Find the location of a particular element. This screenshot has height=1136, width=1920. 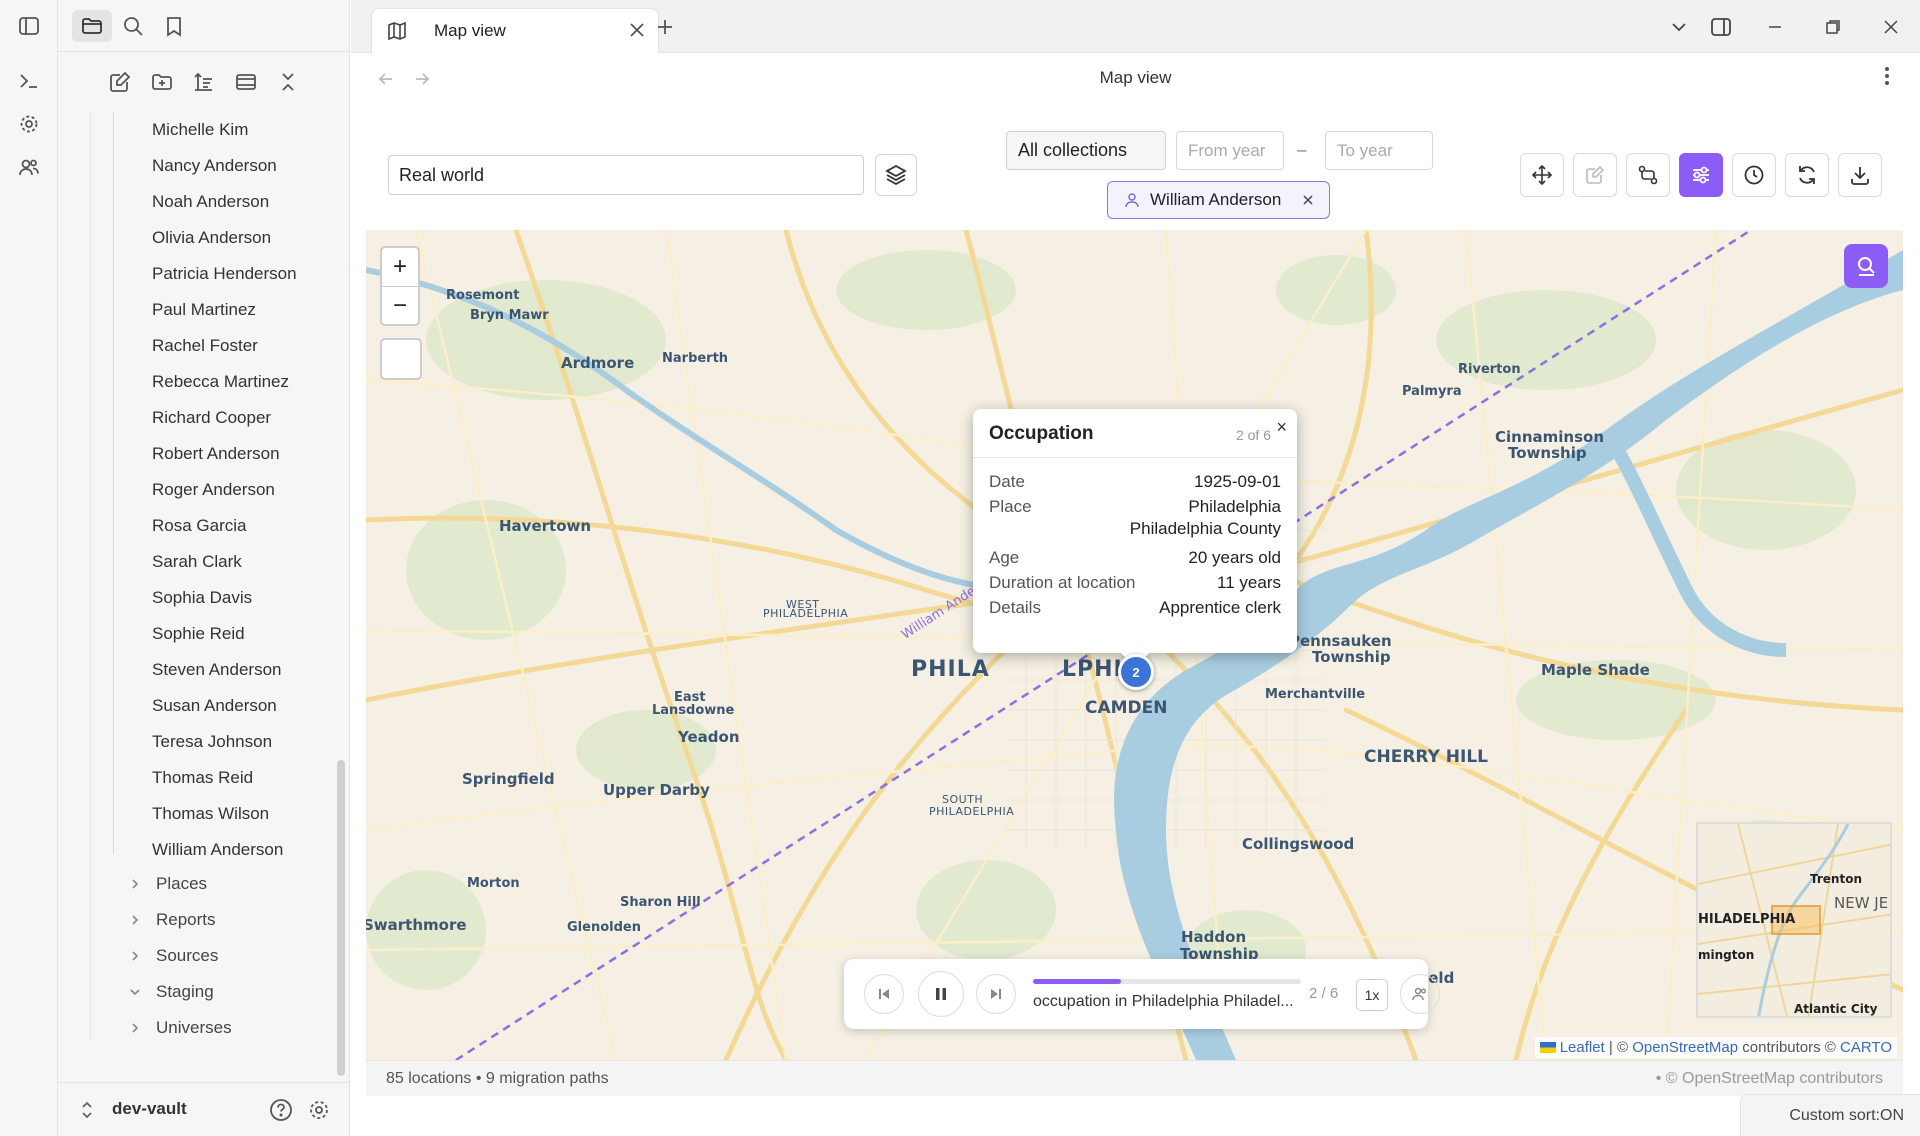

osm-link: OpenStreetMap is located at coordinates (1685, 1047).